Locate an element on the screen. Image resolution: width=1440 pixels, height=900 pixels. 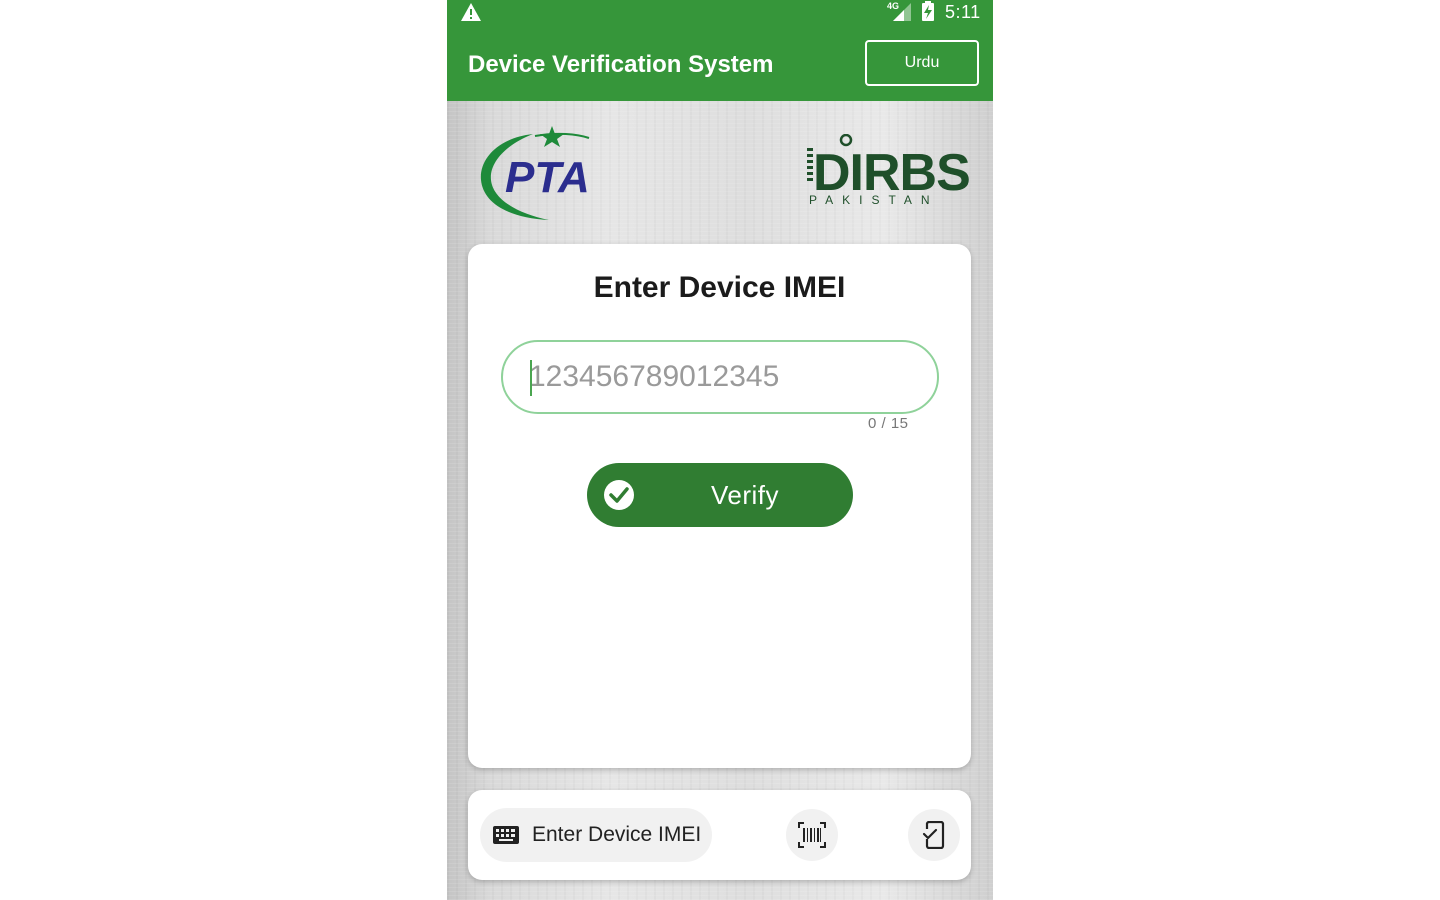
check-circle-icon is located at coordinates (619, 495).